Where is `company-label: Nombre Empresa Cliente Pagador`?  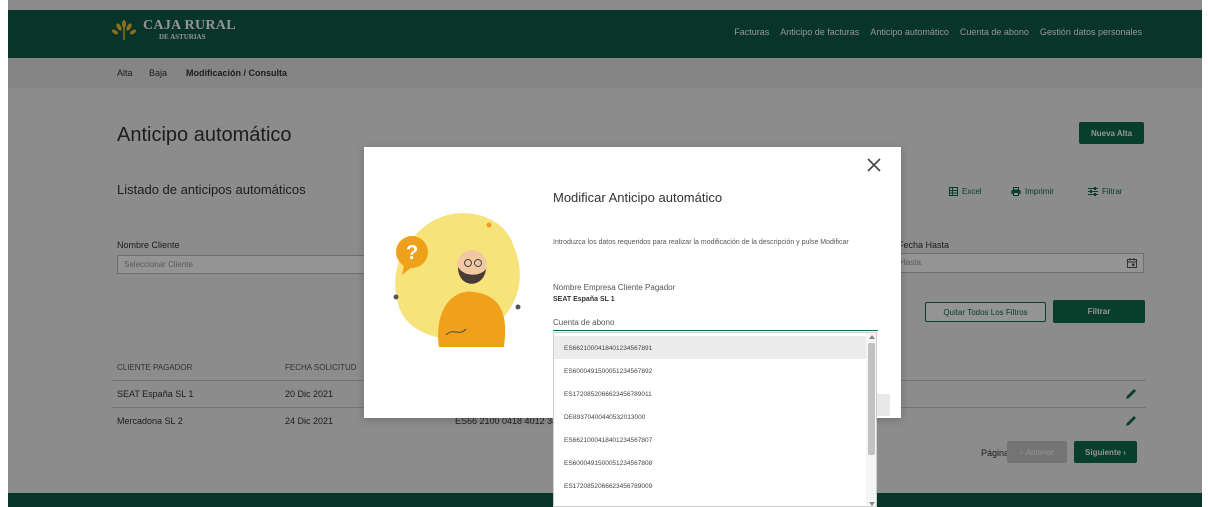
company-label: Nombre Empresa Cliente Pagador is located at coordinates (614, 287).